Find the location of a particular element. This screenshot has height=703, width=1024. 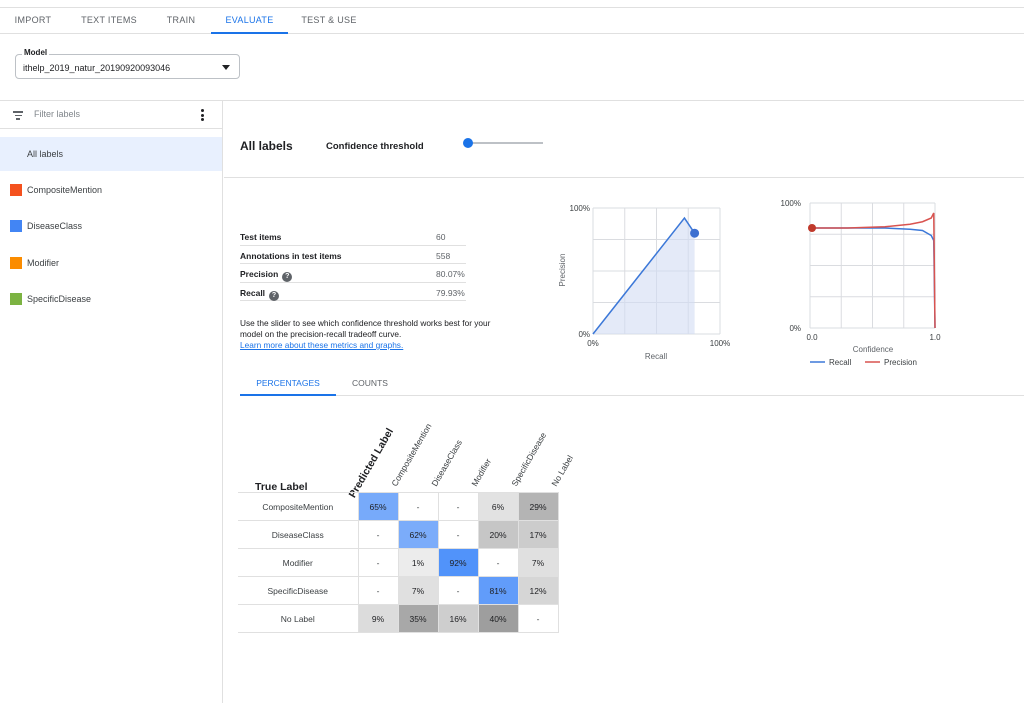

sidebar-item-modifier: Modifier is located at coordinates (111, 263).